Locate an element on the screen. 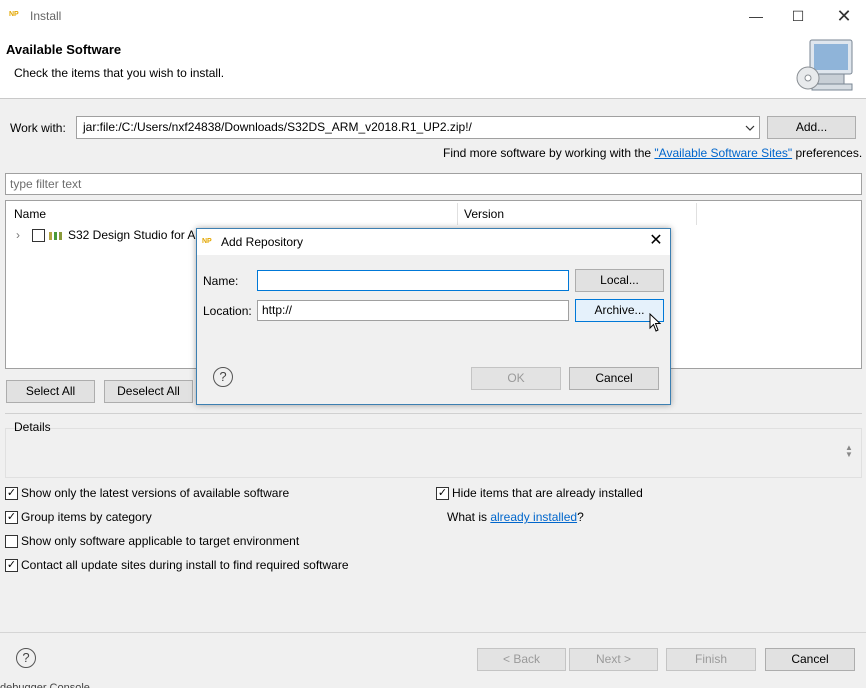 This screenshot has height=688, width=866. what-is-installed-text: What is already installed? is located at coordinates (515, 517).